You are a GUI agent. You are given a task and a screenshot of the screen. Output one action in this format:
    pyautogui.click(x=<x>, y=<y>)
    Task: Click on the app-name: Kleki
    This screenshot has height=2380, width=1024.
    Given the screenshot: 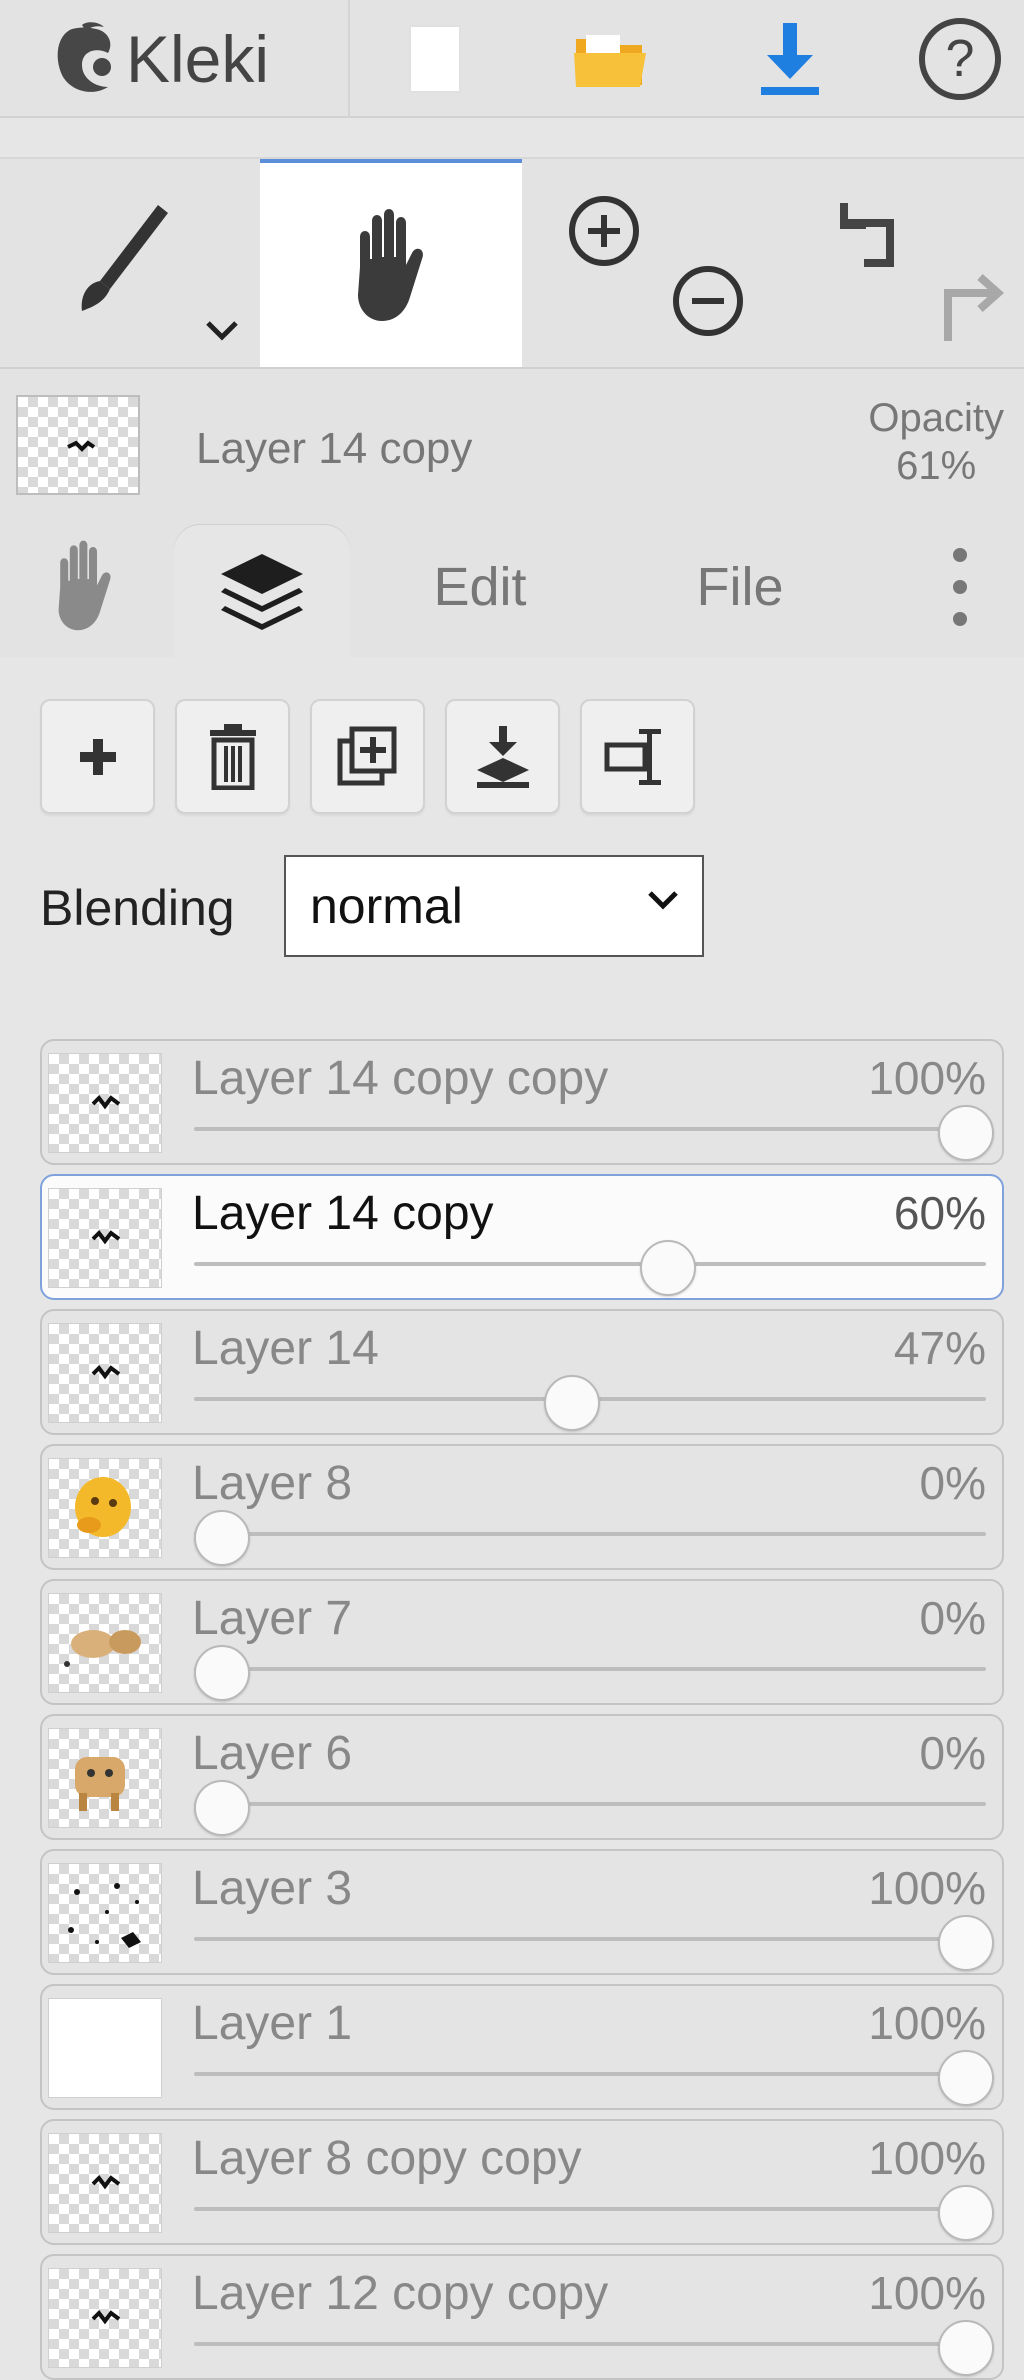 What is the action you would take?
    pyautogui.click(x=198, y=59)
    